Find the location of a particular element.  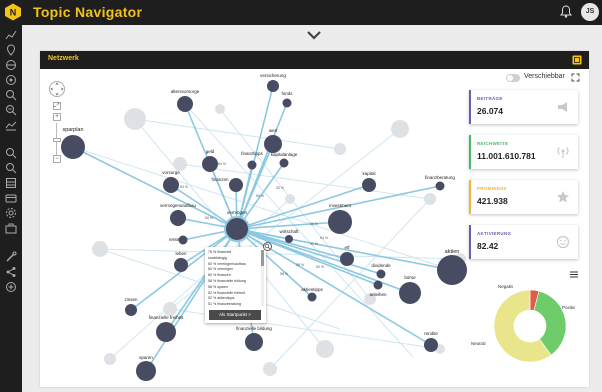

node-label: sparplan is located at coordinates (72, 130).